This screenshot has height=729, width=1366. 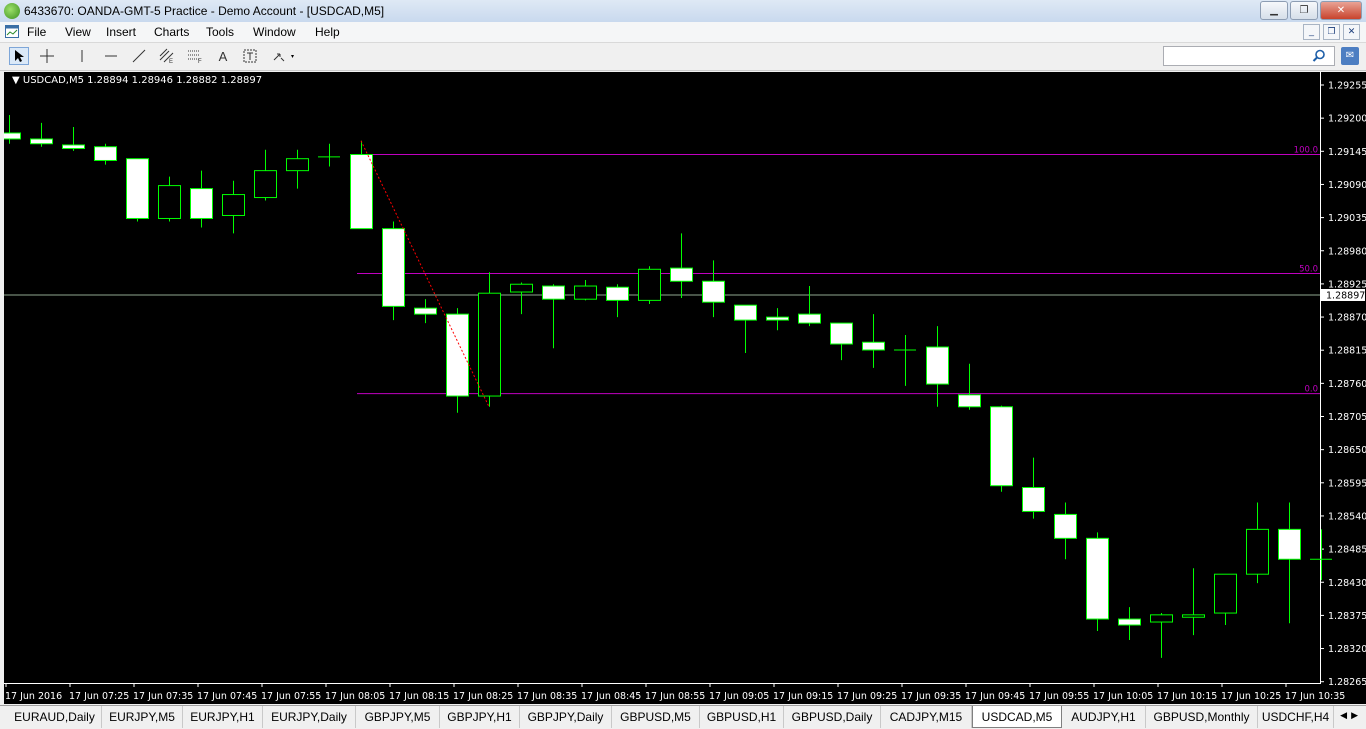 I want to click on current-price-label: 1.28897, so click(x=1345, y=295).